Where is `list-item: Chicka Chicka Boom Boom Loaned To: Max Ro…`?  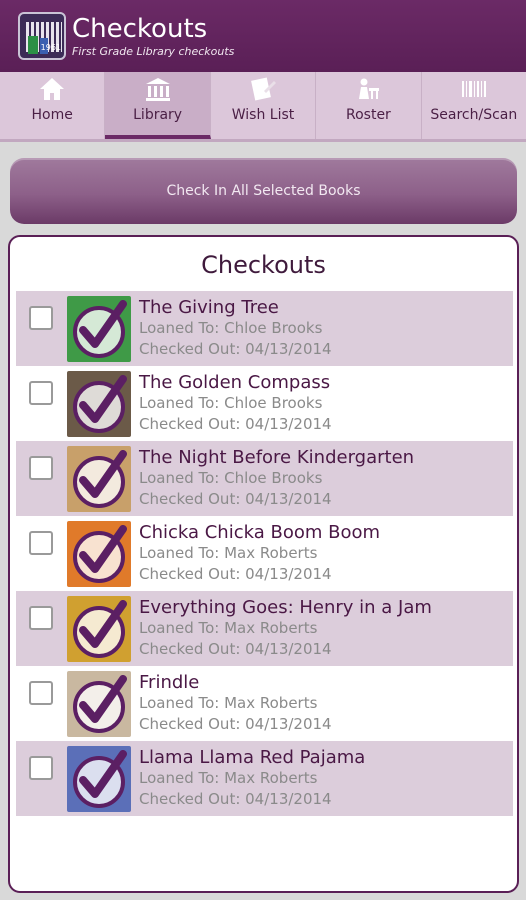 list-item: Chicka Chicka Boom Boom Loaned To: Max Ro… is located at coordinates (264, 553).